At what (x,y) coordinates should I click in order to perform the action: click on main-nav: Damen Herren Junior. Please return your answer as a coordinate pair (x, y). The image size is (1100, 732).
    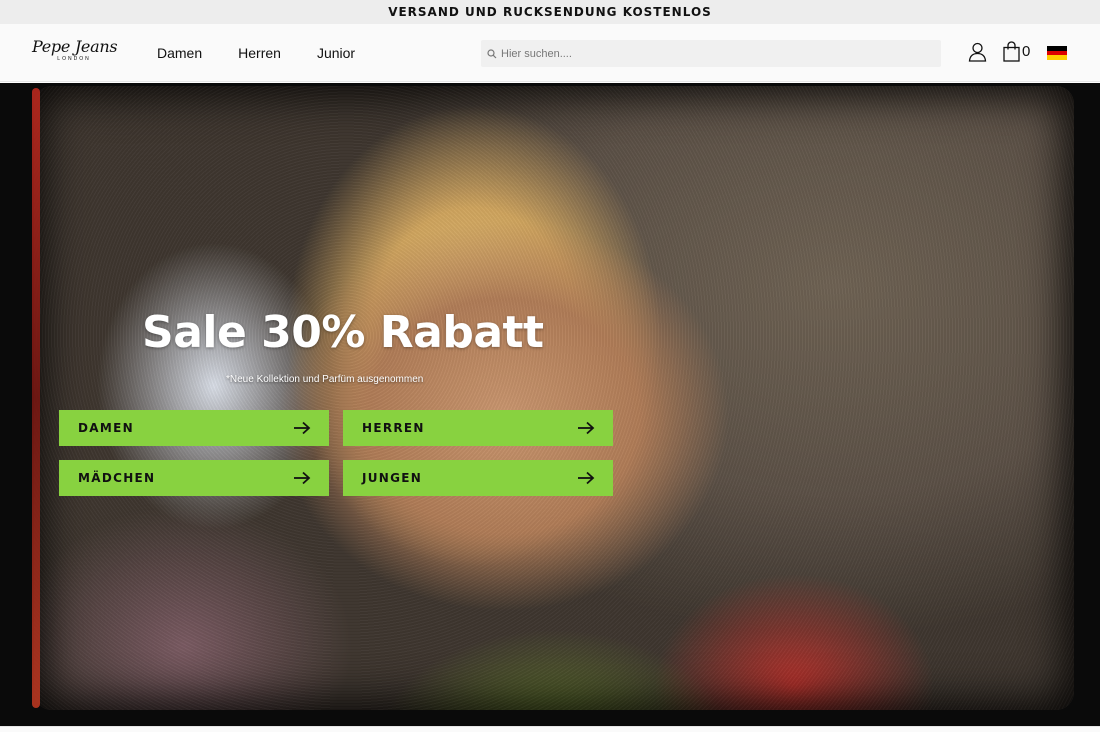
    Looking at the image, I should click on (274, 53).